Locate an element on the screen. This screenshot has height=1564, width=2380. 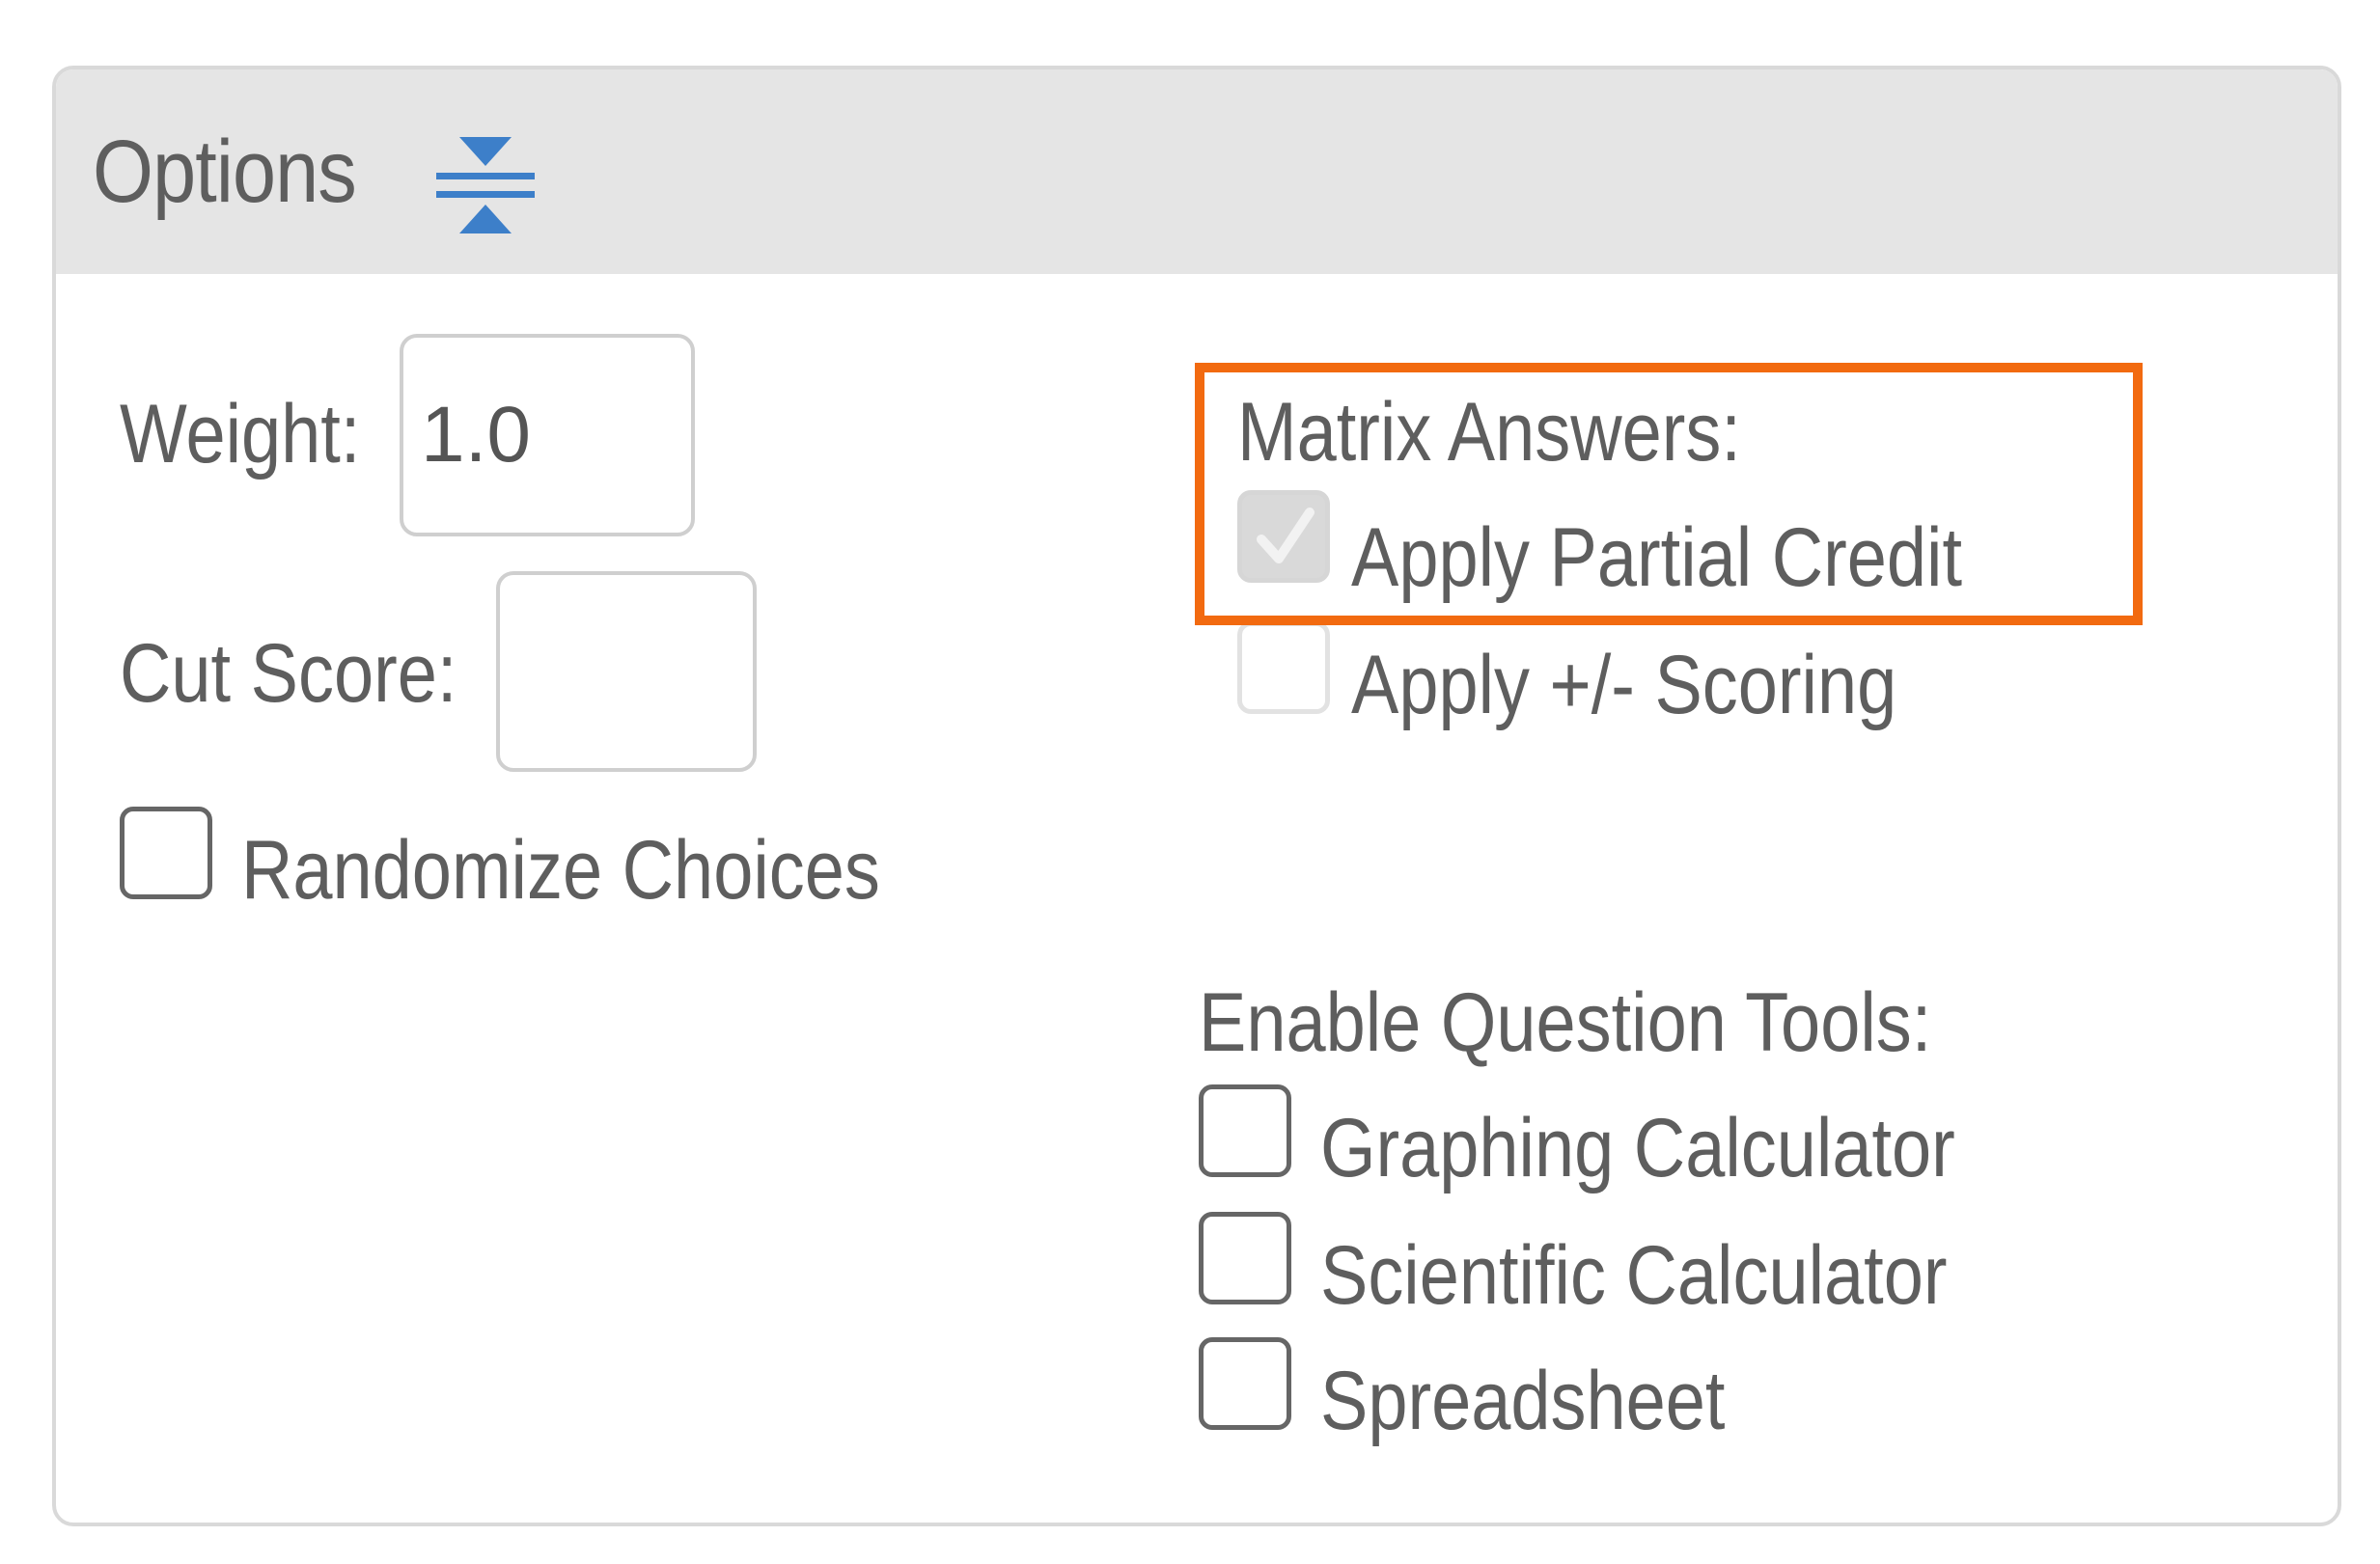
spreadsheet-checkbox is located at coordinates (1245, 1383).